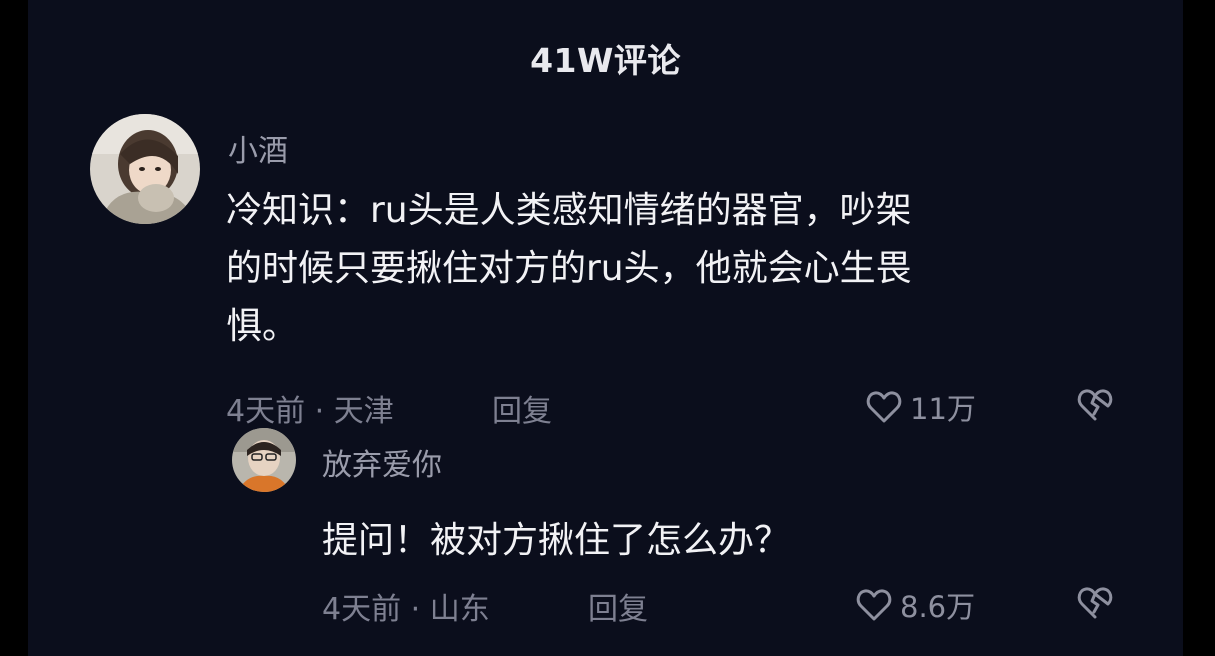 This screenshot has width=1215, height=656. I want to click on comment-username: 小酒, so click(258, 148).